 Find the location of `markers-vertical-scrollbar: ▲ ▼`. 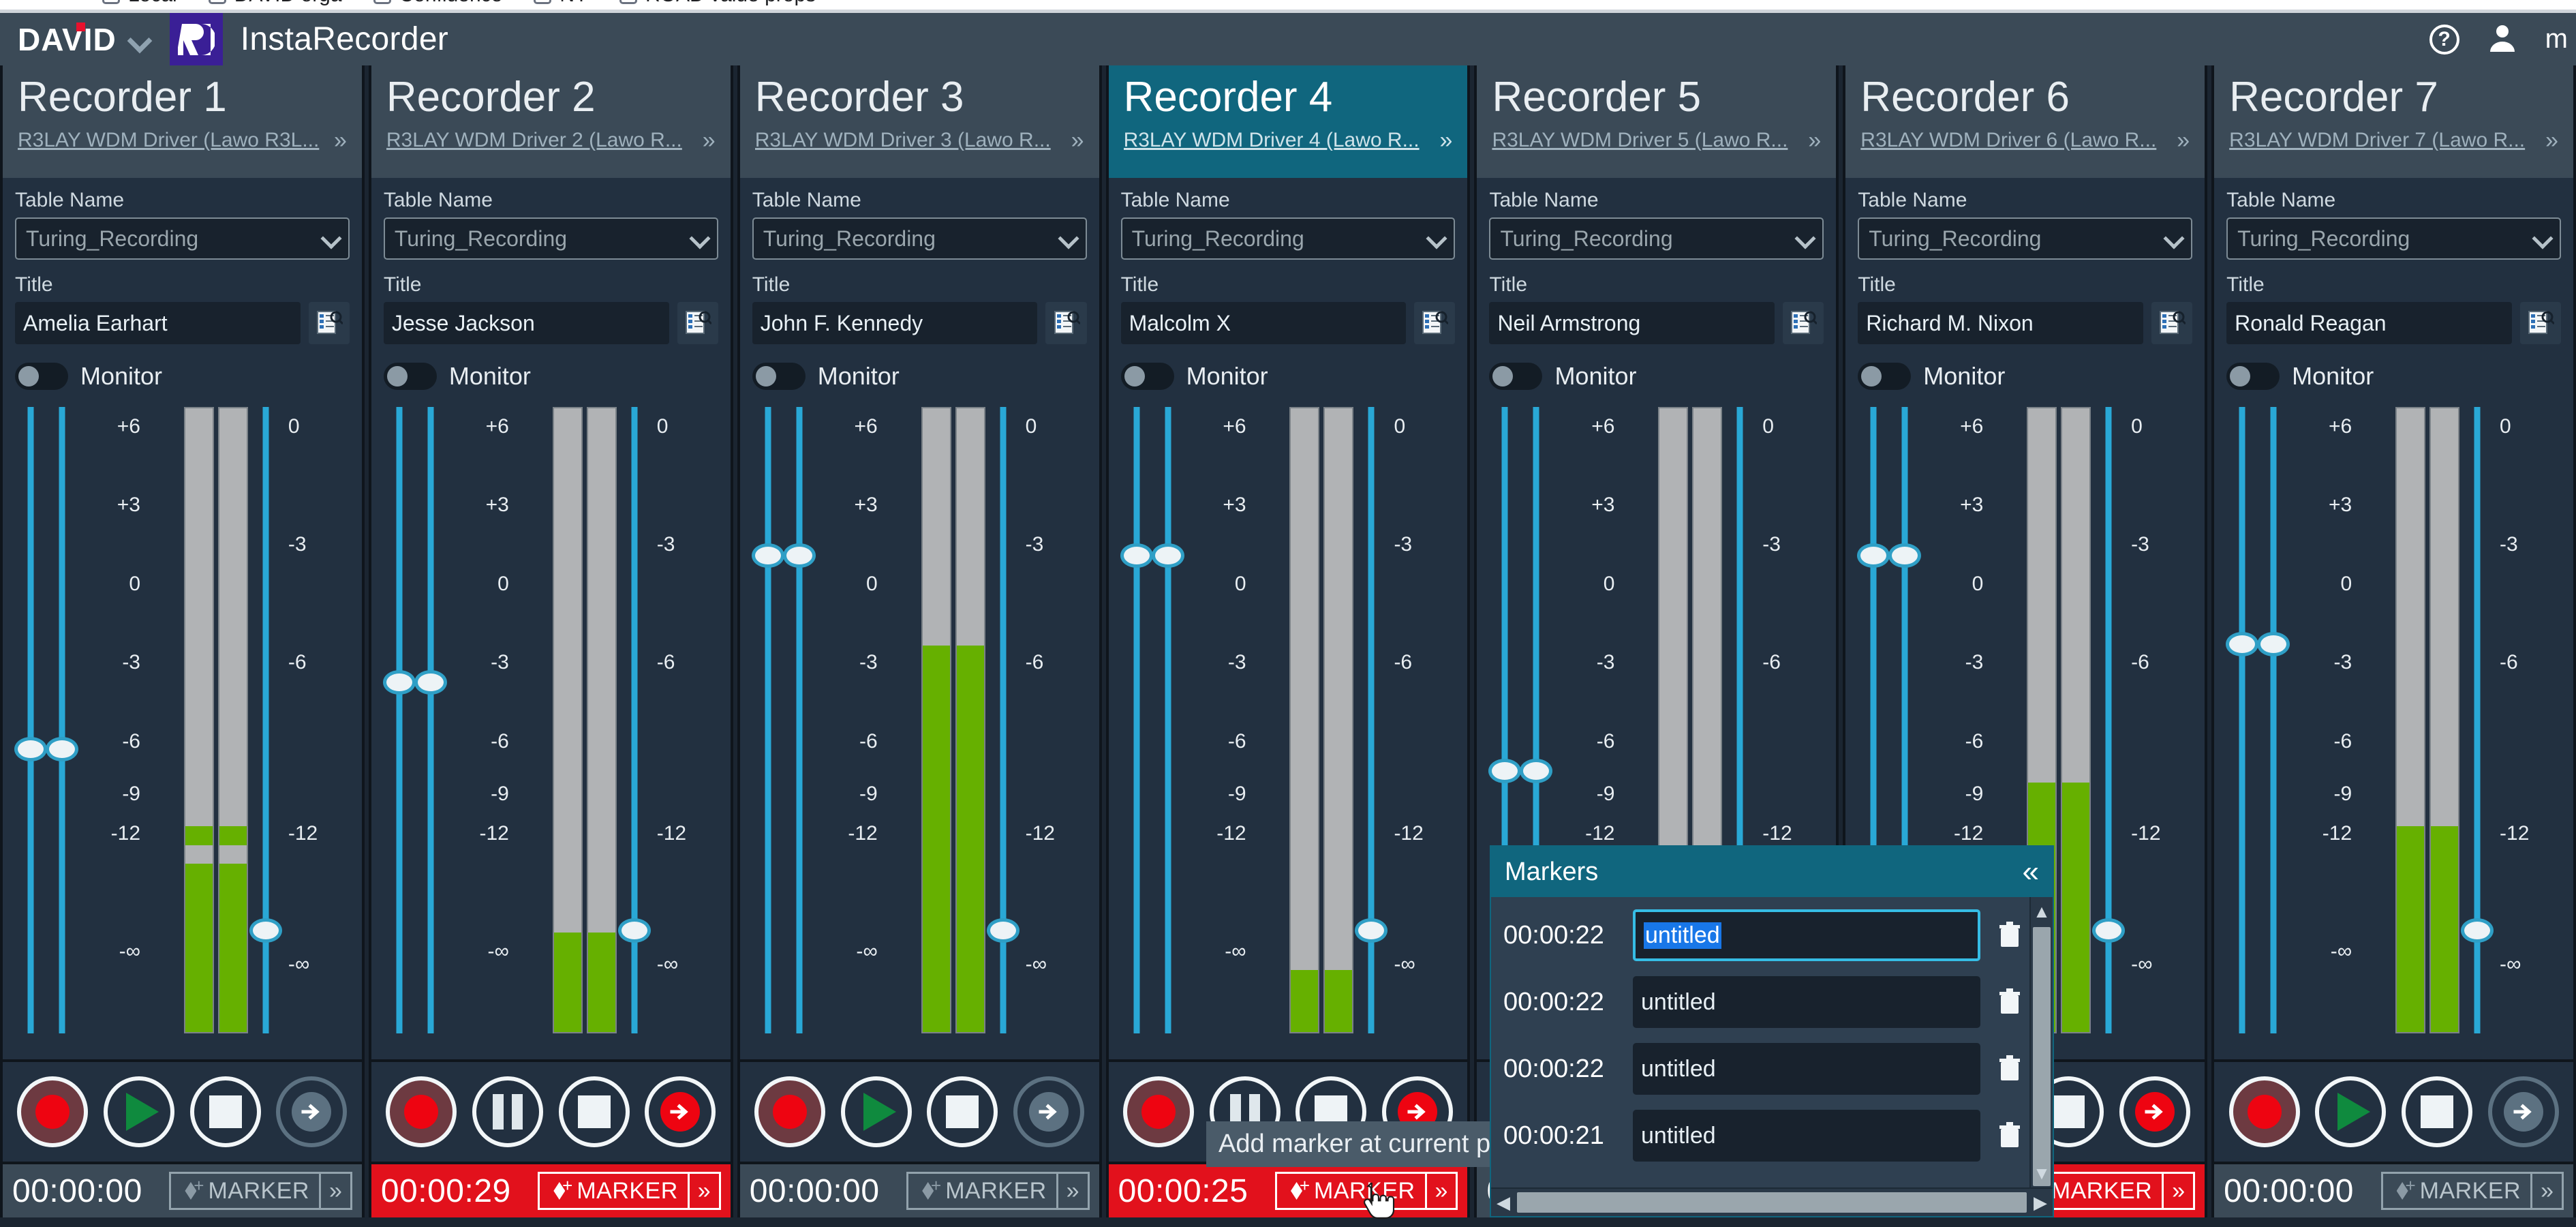

markers-vertical-scrollbar: ▲ ▼ is located at coordinates (2041, 1042).